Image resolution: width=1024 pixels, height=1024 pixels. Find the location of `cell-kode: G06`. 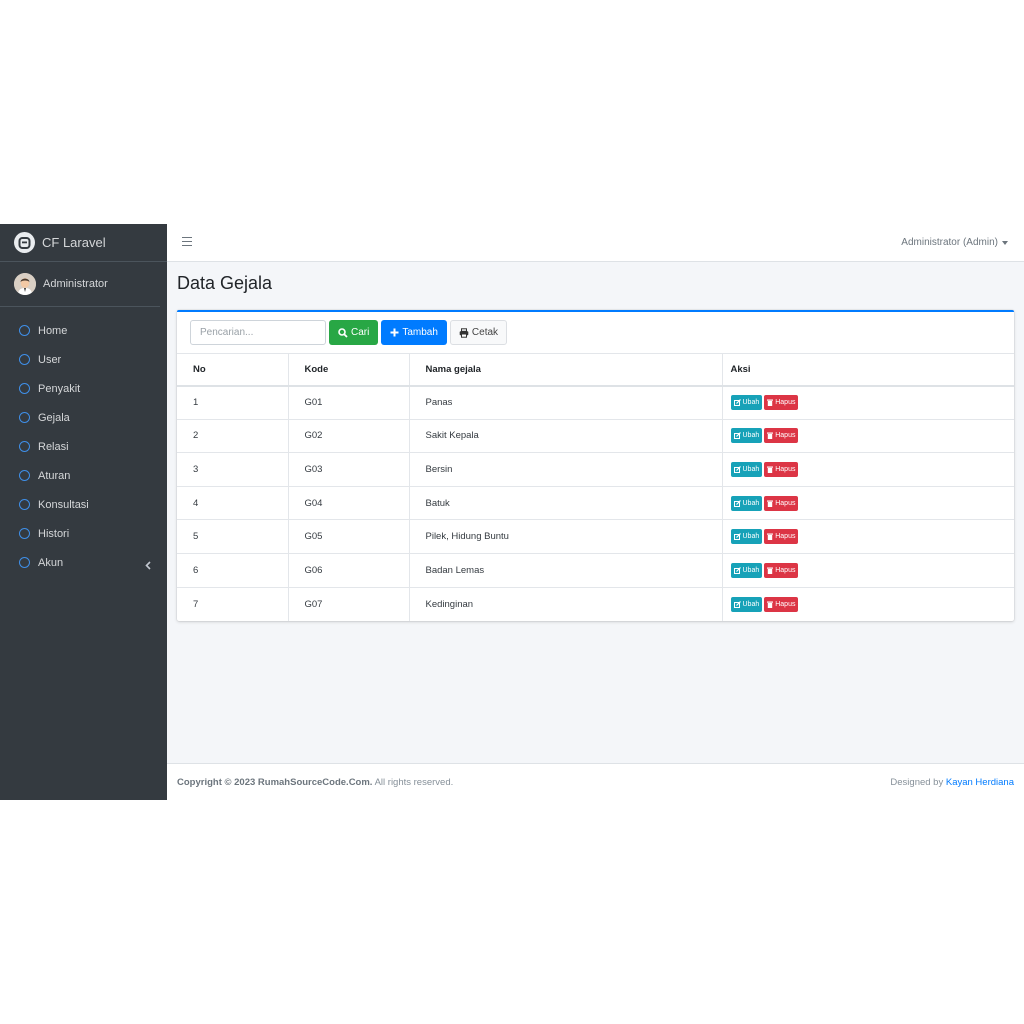

cell-kode: G06 is located at coordinates (348, 570).